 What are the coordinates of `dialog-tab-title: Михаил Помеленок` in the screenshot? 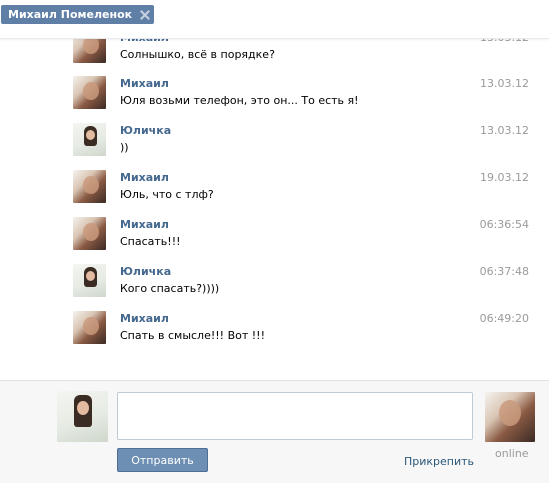 It's located at (70, 14).